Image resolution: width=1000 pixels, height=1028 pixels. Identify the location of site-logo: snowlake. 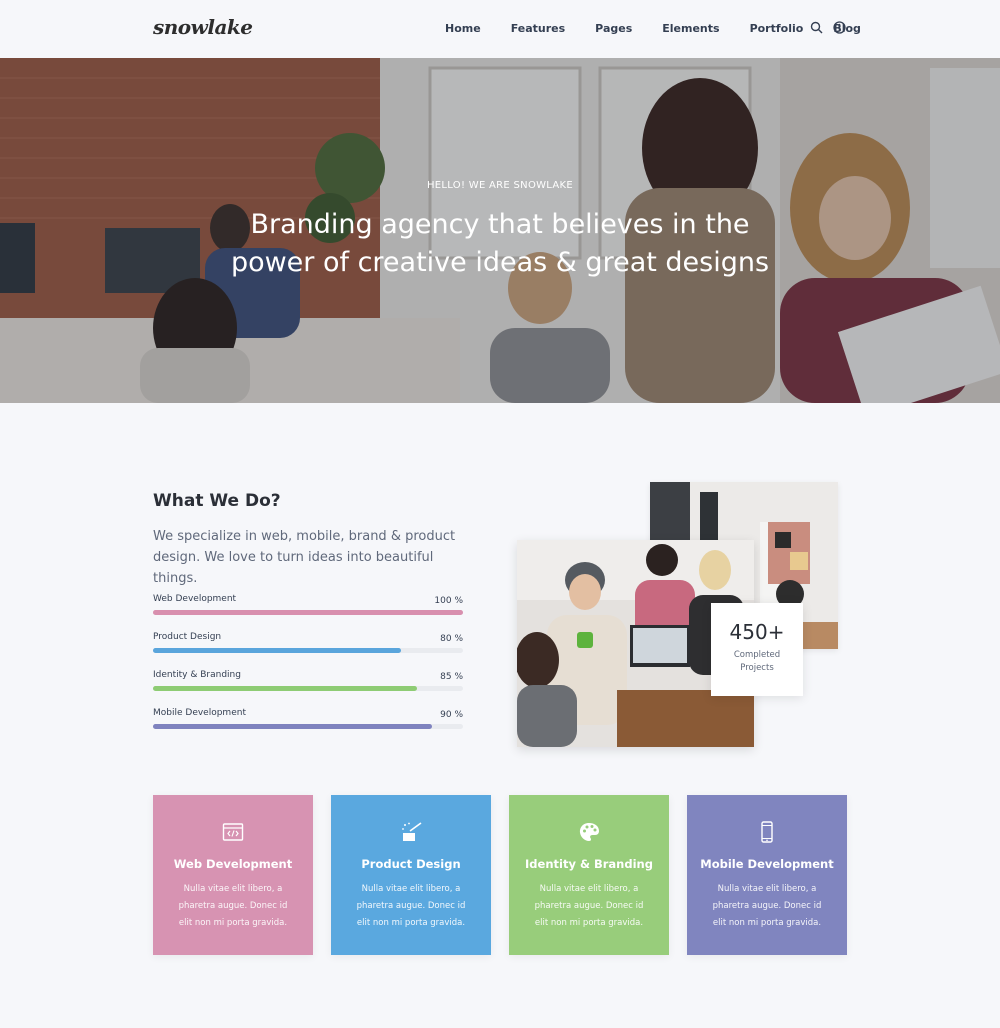
(203, 27).